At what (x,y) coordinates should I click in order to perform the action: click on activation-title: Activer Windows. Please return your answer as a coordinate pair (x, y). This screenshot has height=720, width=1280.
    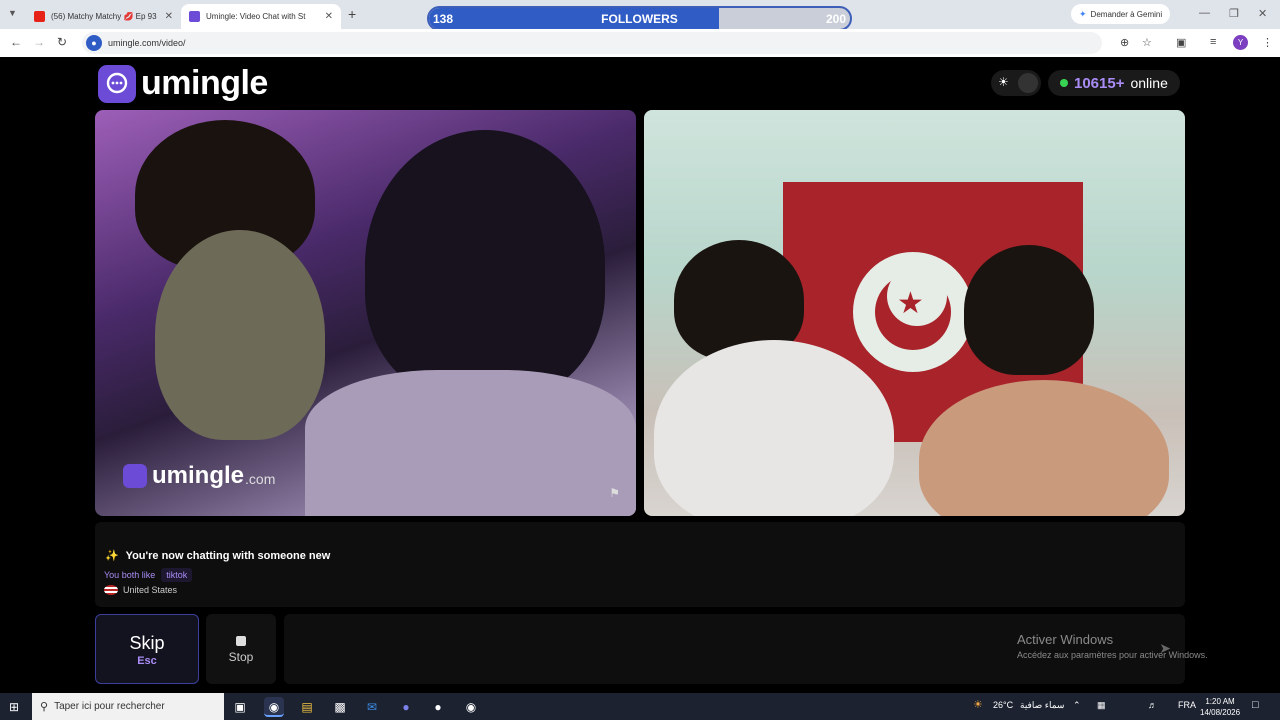
    Looking at the image, I should click on (1065, 639).